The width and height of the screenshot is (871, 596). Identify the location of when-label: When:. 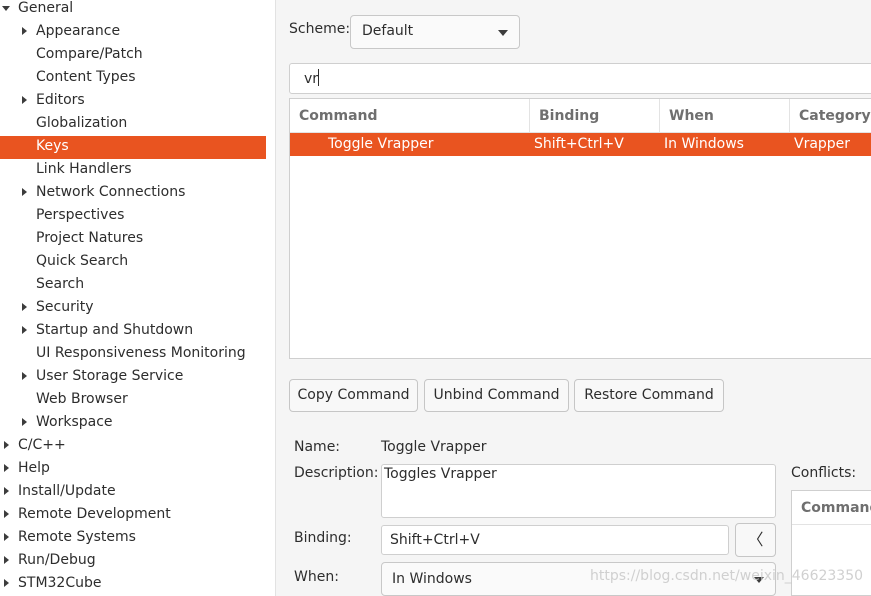
(316, 577).